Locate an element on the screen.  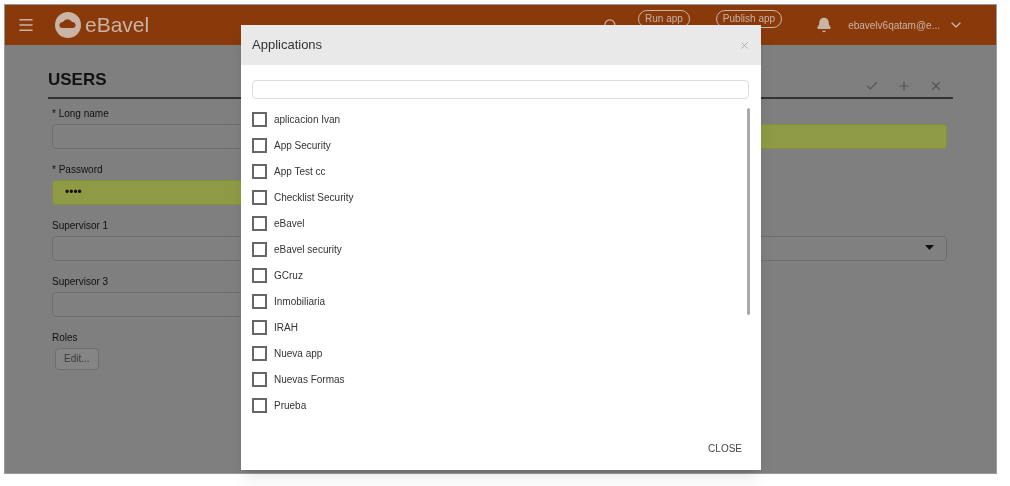
cloud-logo-icon is located at coordinates (68, 25).